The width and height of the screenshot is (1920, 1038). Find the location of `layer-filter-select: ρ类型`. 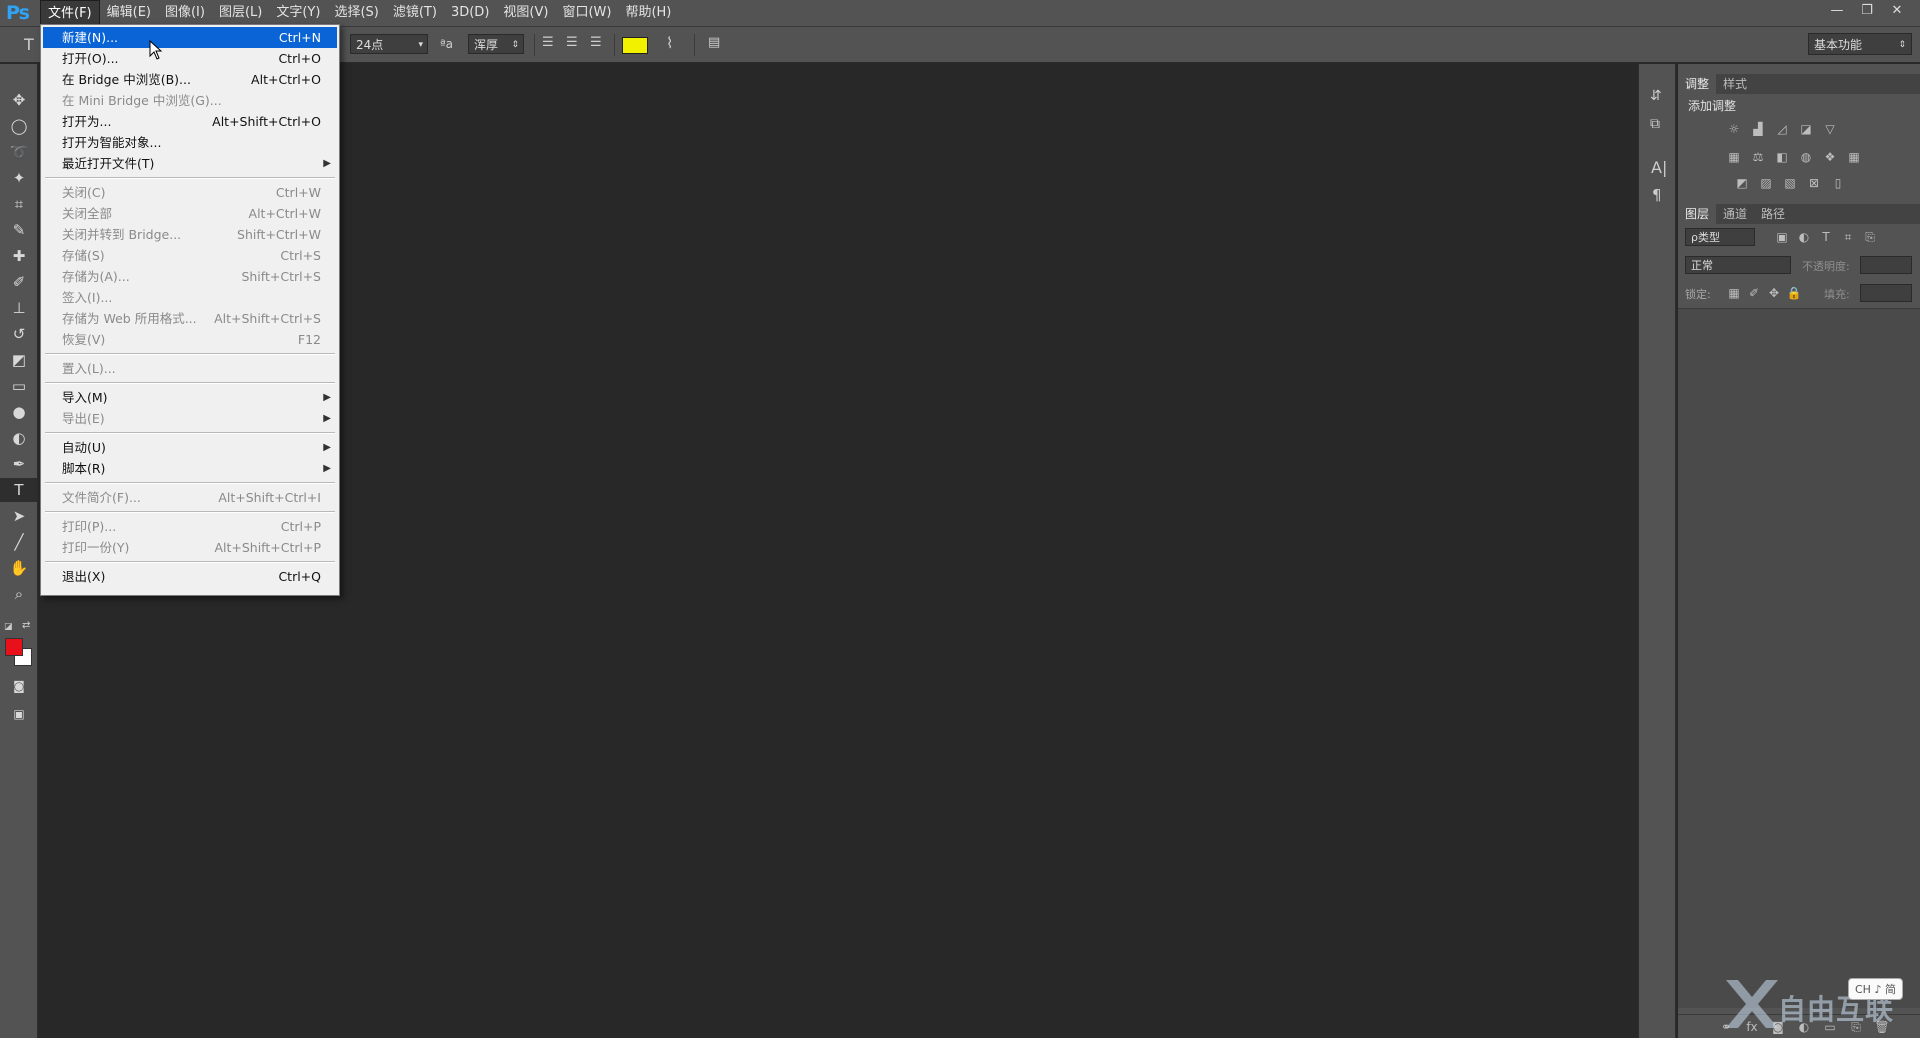

layer-filter-select: ρ类型 is located at coordinates (1720, 237).